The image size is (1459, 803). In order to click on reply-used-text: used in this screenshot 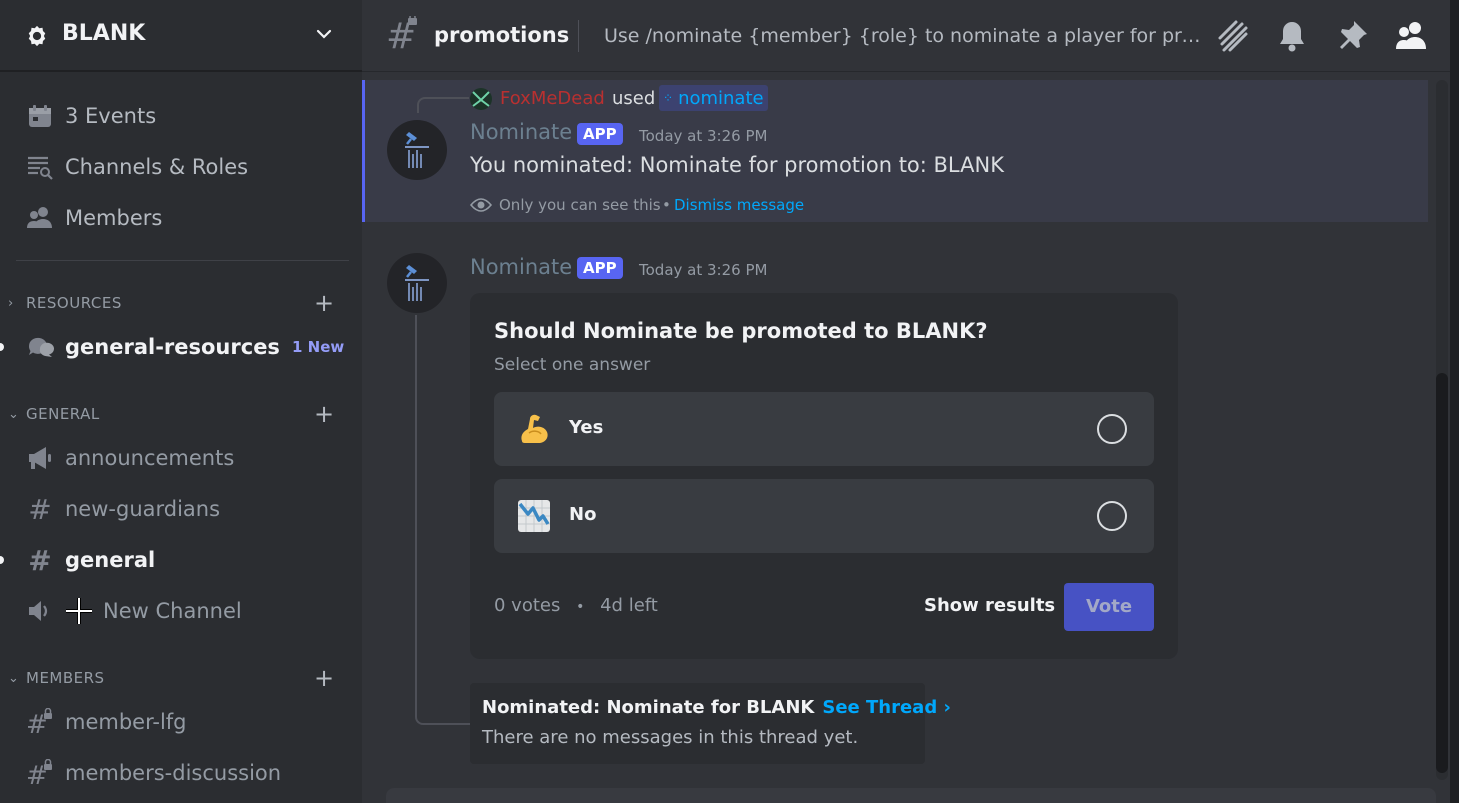, I will do `click(634, 98)`.